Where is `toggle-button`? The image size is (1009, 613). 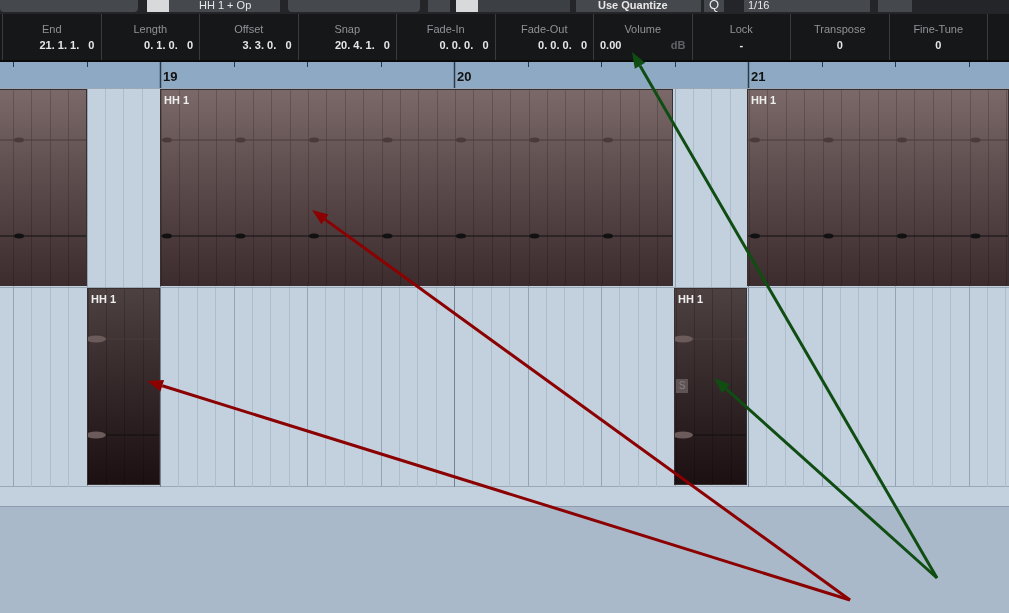 toggle-button is located at coordinates (158, 6).